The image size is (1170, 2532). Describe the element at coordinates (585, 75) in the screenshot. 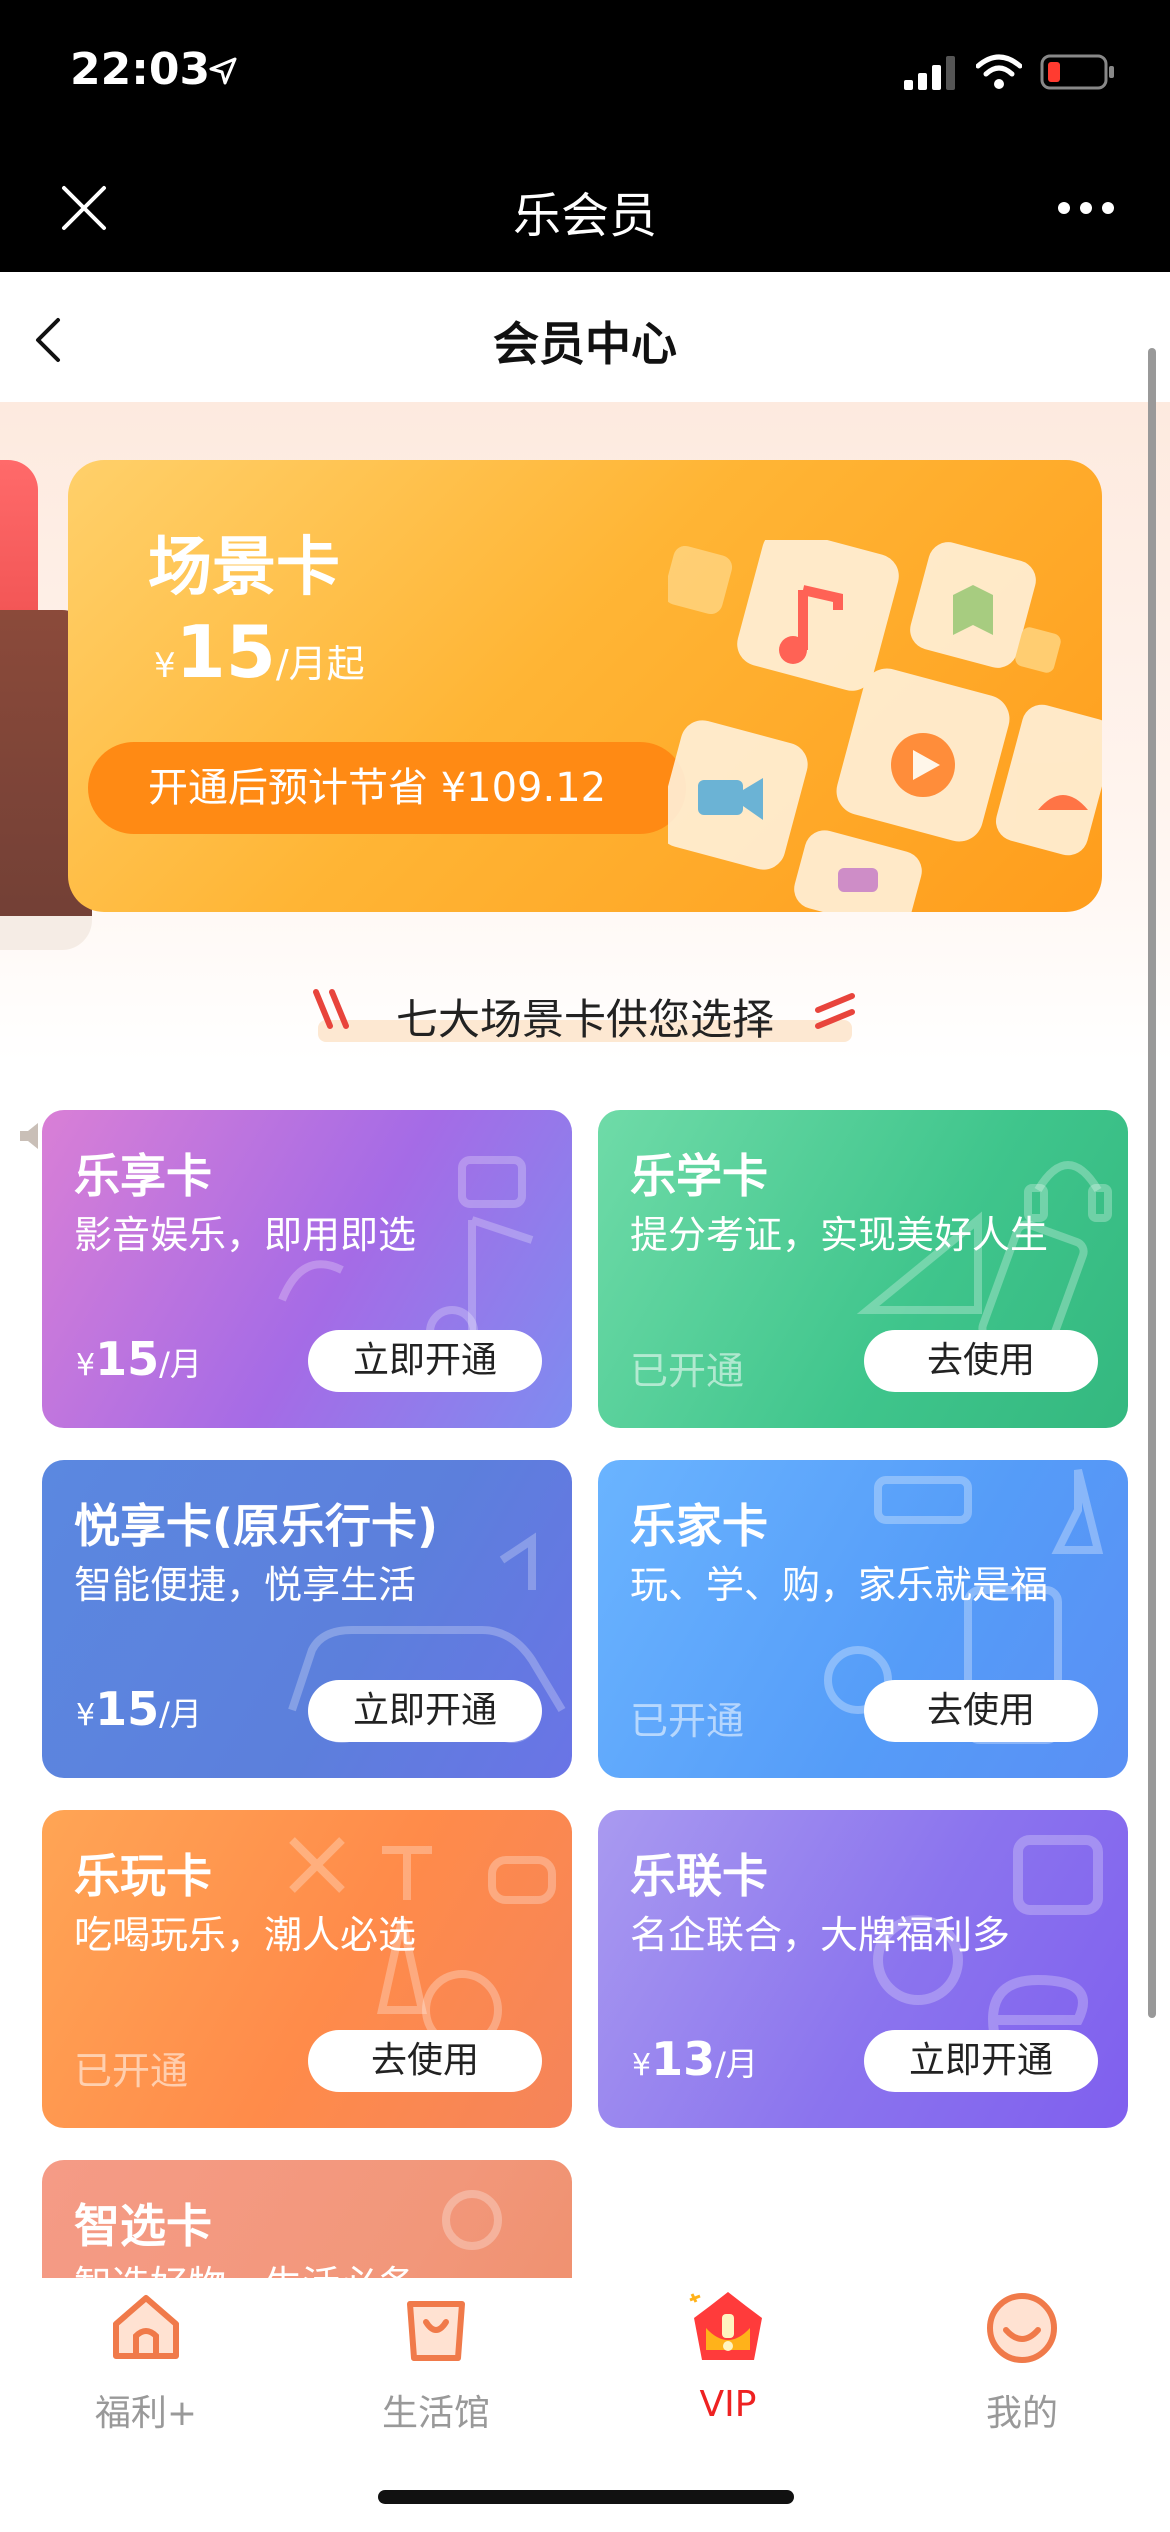

I see `status-bar: 22:03` at that location.